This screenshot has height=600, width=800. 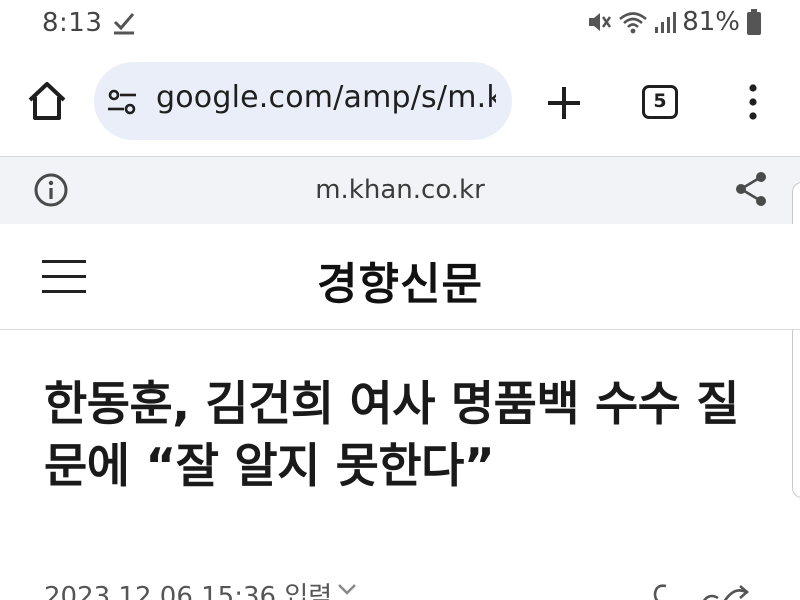 I want to click on signal-icon, so click(x=666, y=22).